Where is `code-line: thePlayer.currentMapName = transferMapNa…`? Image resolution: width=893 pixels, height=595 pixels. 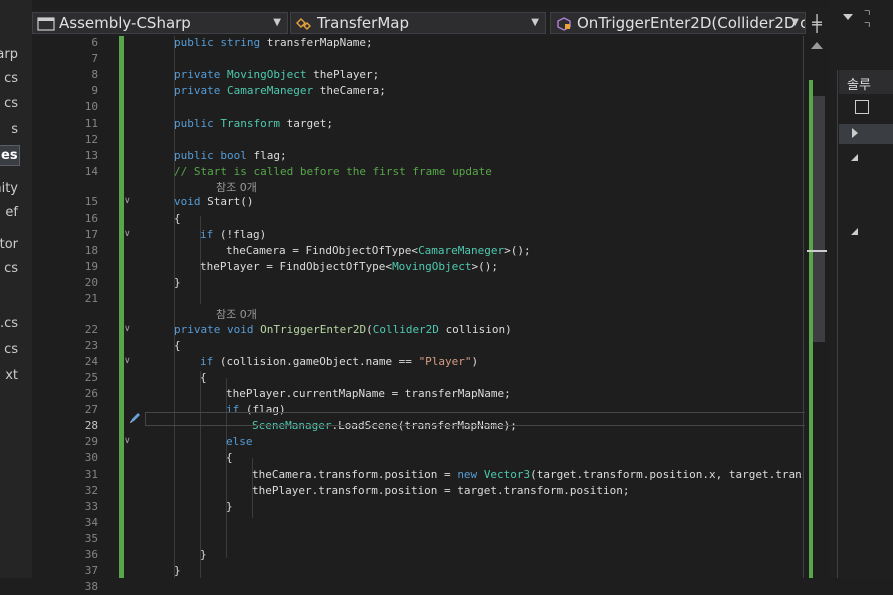 code-line: thePlayer.currentMapName = transferMapNa… is located at coordinates (368, 394).